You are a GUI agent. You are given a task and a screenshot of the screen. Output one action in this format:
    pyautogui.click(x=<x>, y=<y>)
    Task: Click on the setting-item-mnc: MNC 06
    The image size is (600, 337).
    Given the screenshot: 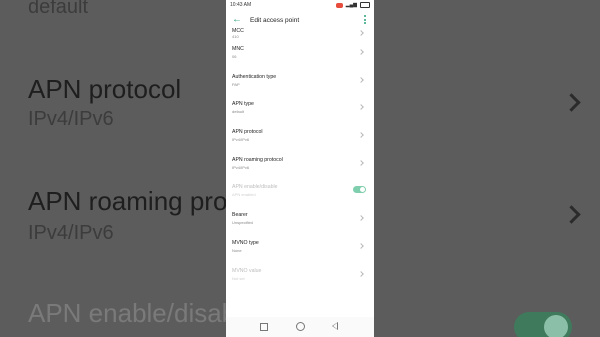 What is the action you would take?
    pyautogui.click(x=300, y=56)
    